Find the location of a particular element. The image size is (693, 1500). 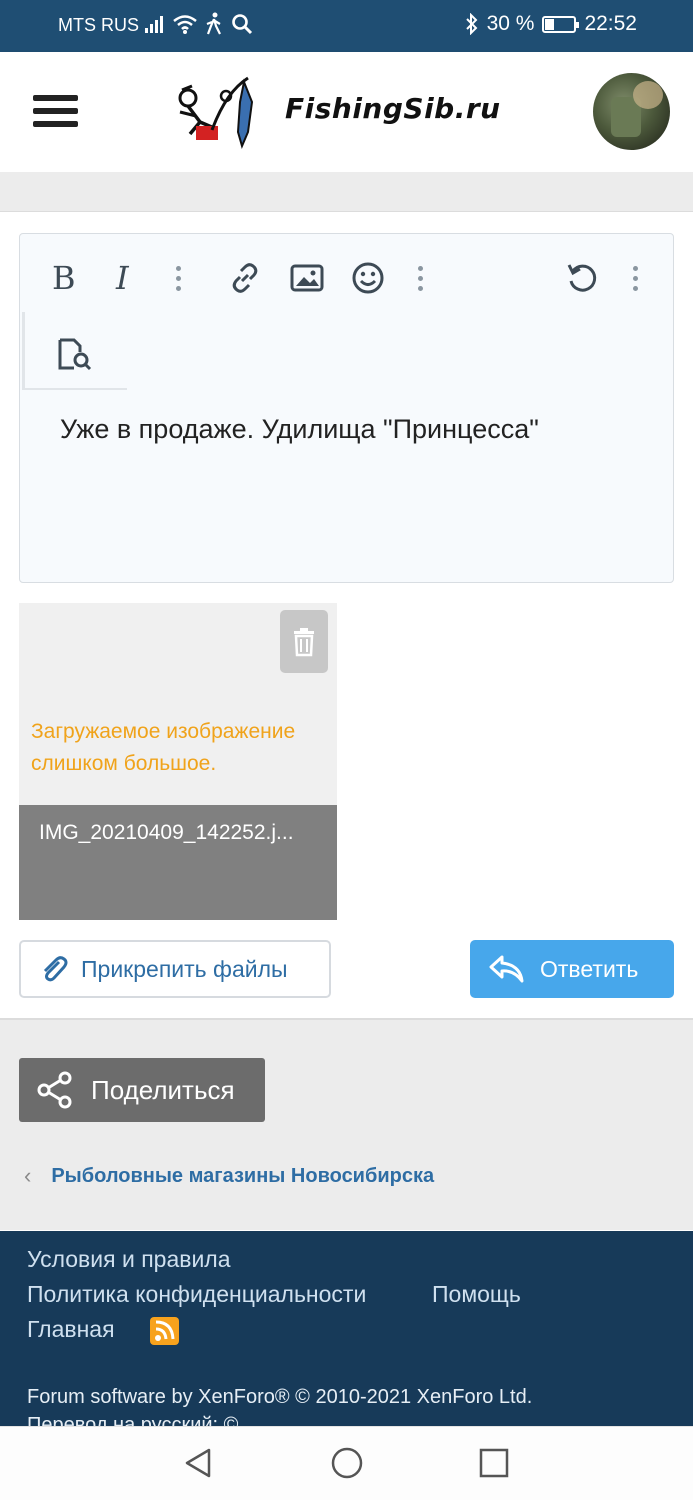

preview-icon is located at coordinates (75, 355).